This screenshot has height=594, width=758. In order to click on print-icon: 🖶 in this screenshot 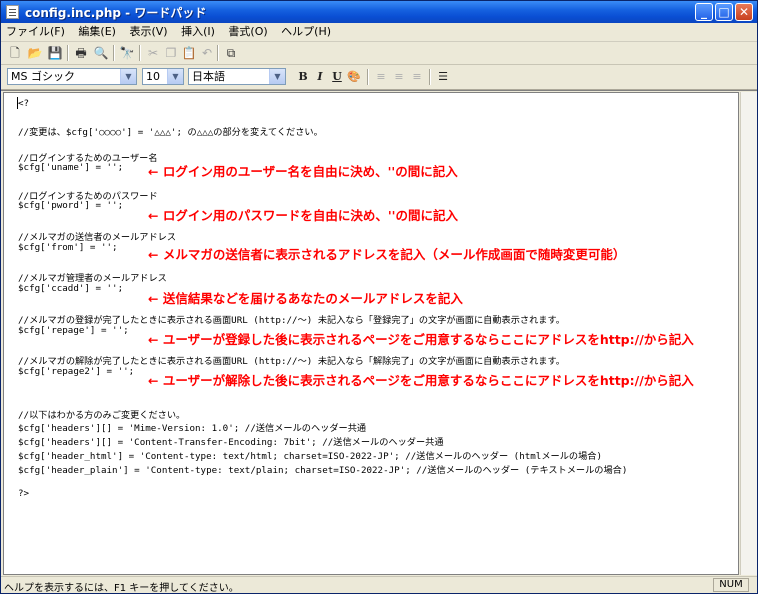, I will do `click(81, 53)`.